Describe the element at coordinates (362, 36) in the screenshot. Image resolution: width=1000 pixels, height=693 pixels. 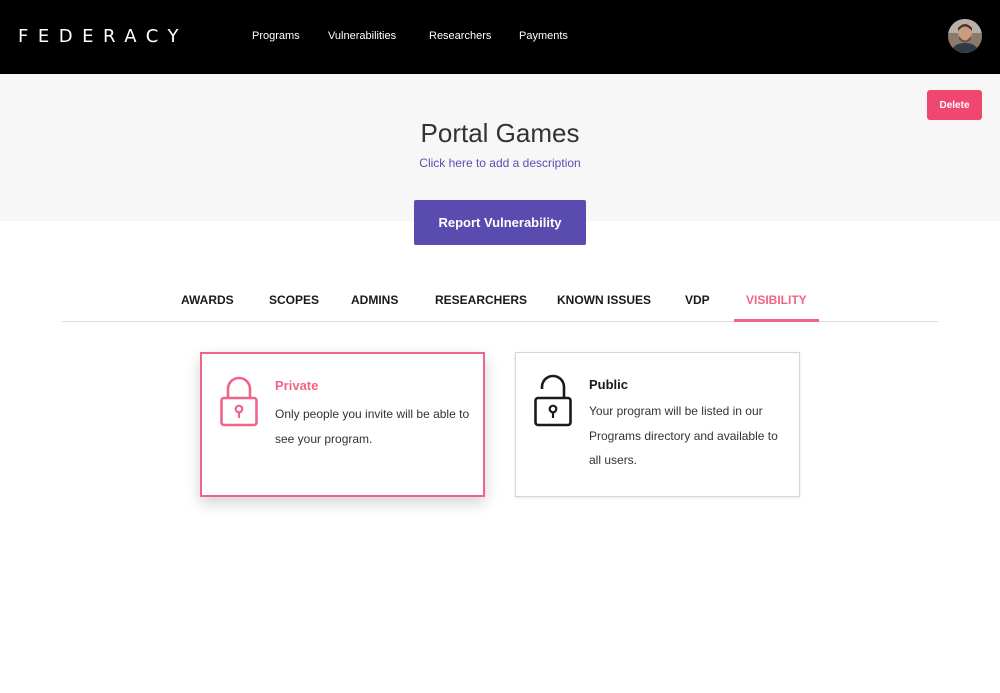
I see `nav-link-vulnerabilities: Vulnerabilities` at that location.